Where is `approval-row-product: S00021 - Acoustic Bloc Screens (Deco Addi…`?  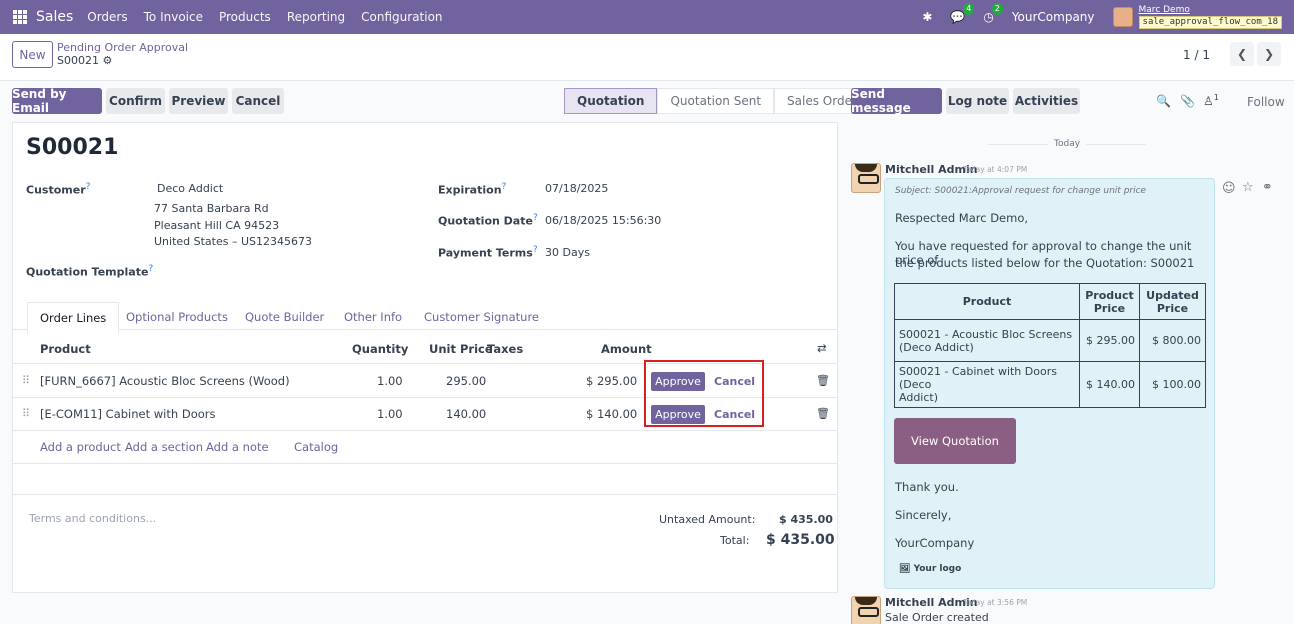
approval-row-product: S00021 - Acoustic Bloc Screens (Deco Addi… is located at coordinates (987, 340).